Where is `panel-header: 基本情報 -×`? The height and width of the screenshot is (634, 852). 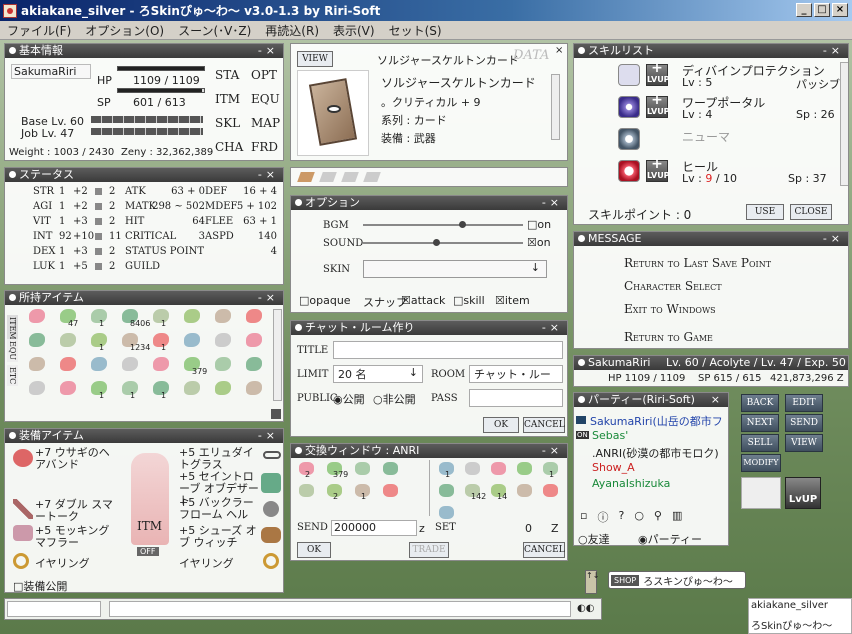 panel-header: 基本情報 -× is located at coordinates (144, 51).